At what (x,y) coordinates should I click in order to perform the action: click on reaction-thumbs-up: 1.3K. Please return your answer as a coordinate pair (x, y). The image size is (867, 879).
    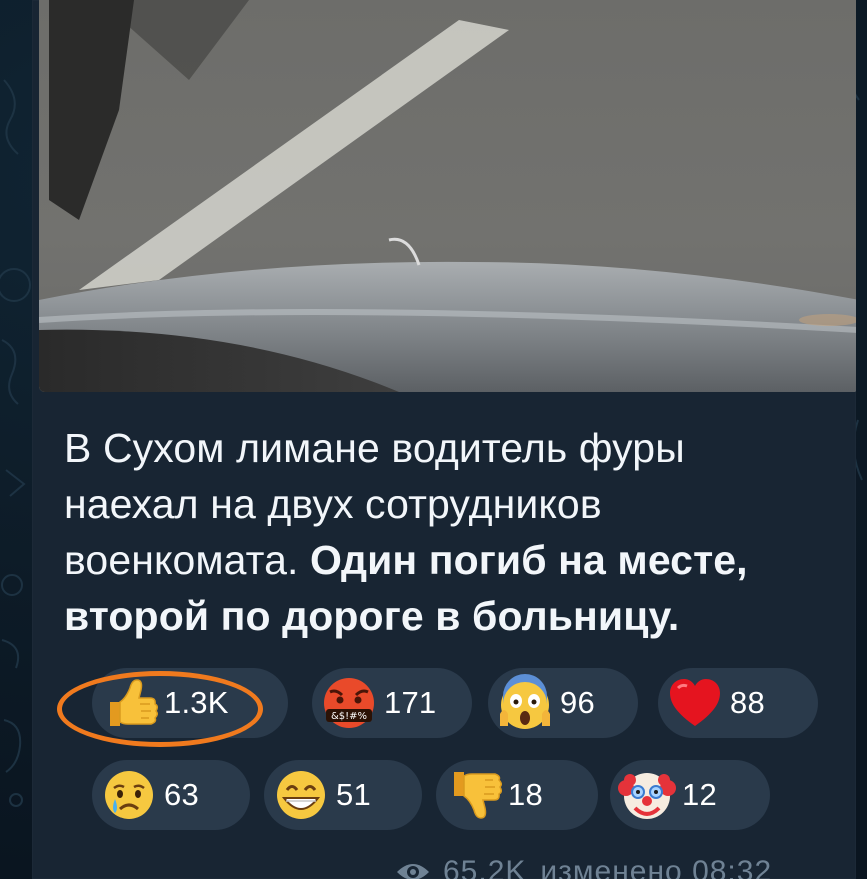
    Looking at the image, I should click on (190, 703).